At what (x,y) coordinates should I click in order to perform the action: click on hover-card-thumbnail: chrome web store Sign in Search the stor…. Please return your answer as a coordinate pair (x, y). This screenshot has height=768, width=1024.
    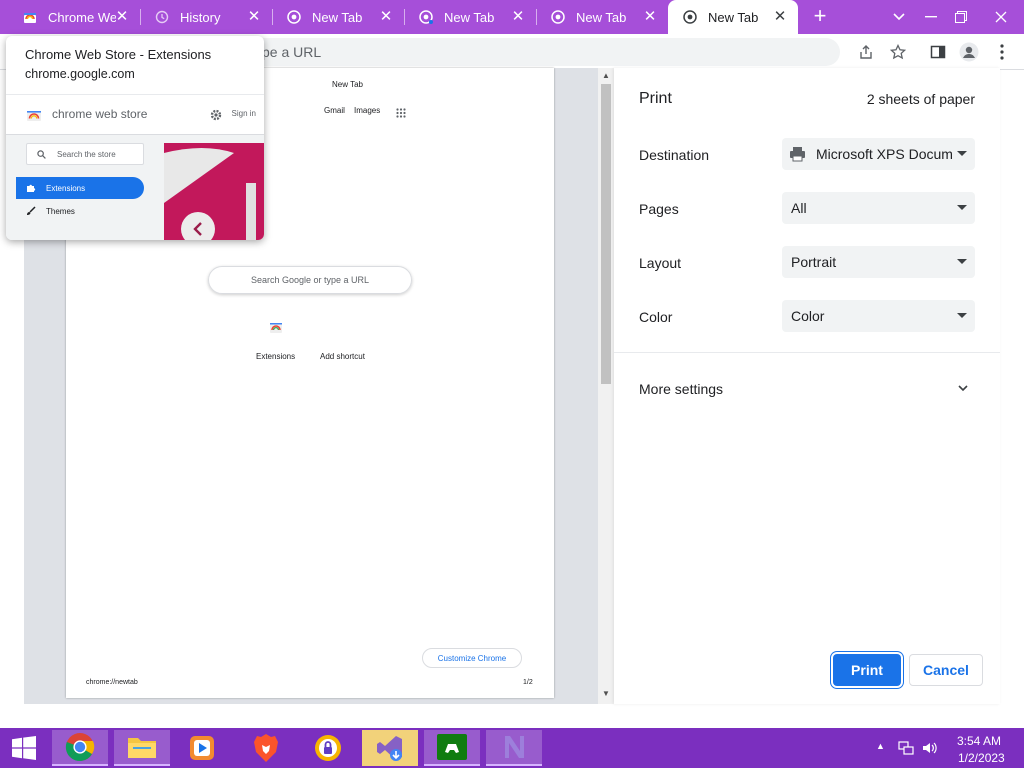
    Looking at the image, I should click on (135, 167).